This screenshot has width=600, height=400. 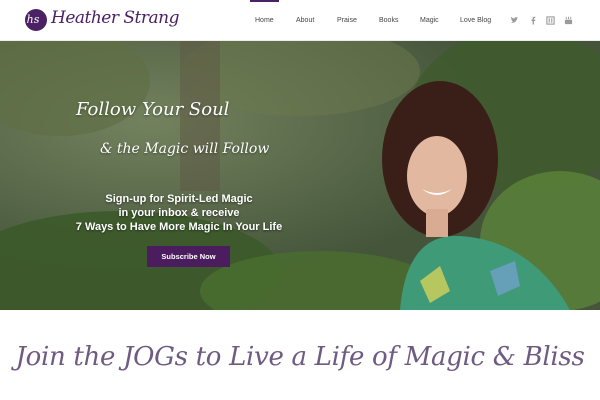 I want to click on signup-text-line1: Sign-up for Spirit-Led Magic, so click(x=179, y=199).